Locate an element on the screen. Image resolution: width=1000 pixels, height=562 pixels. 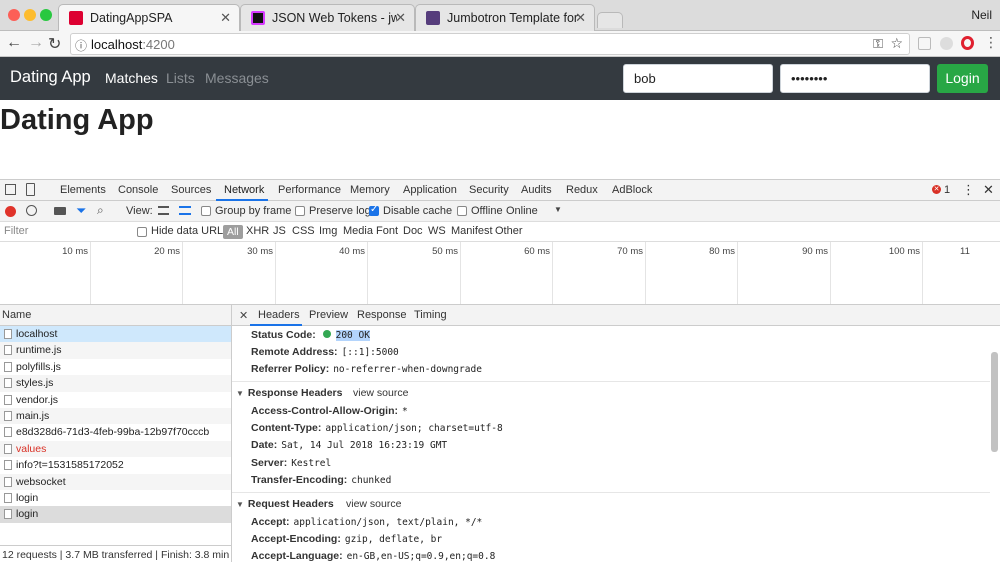
minimize-window-button is located at coordinates (30, 15).